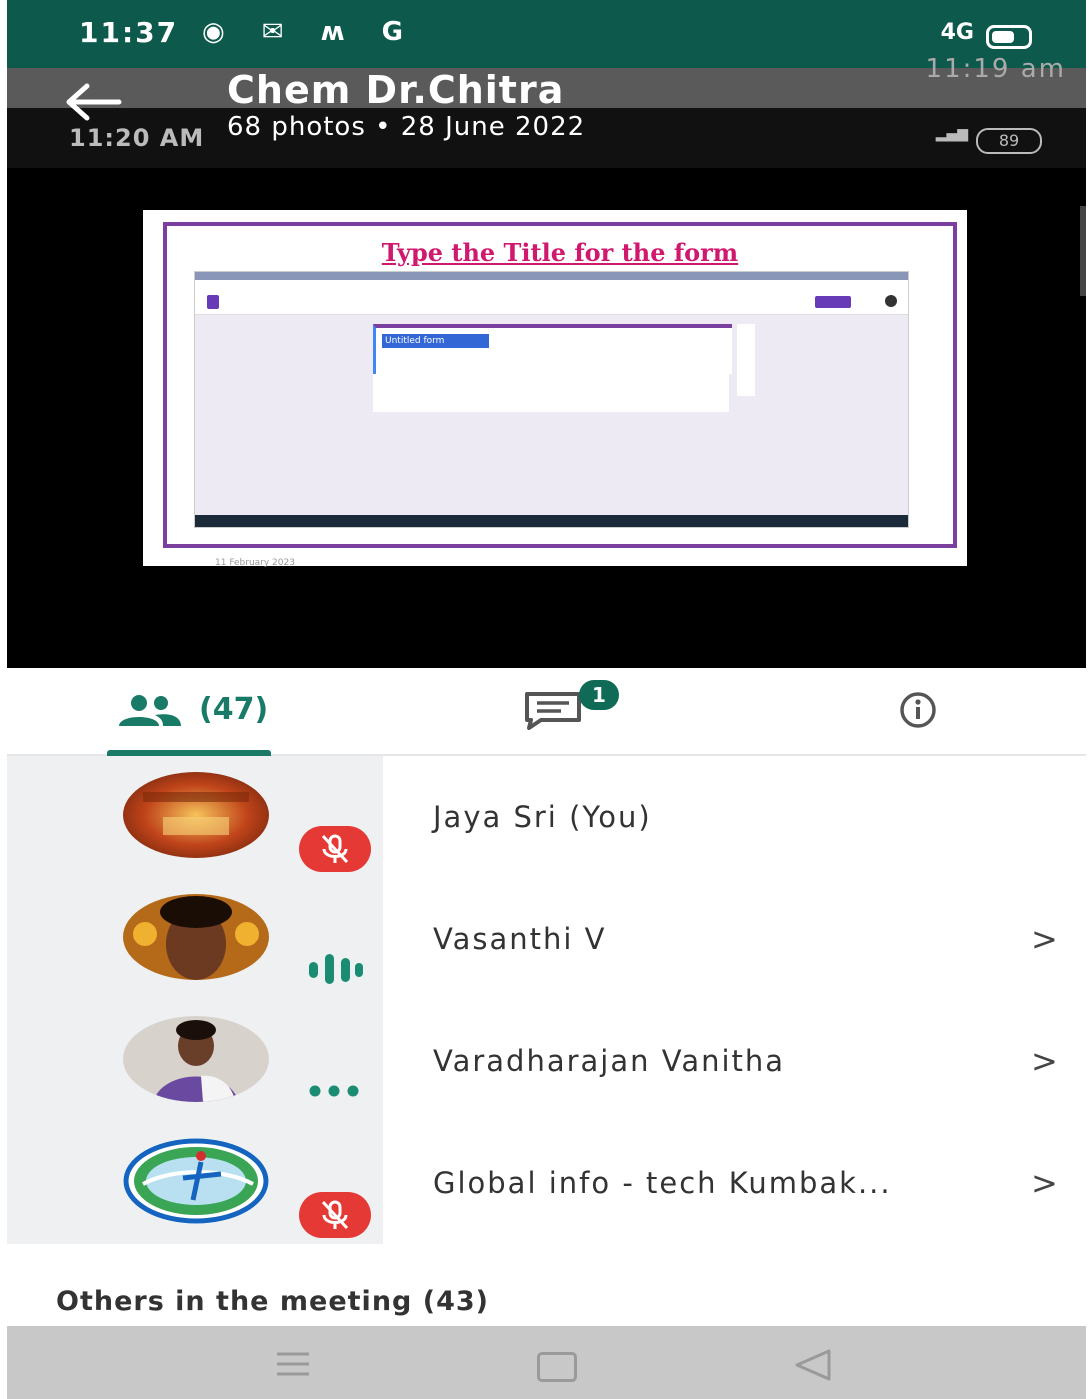 This screenshot has height=1399, width=1090. What do you see at coordinates (435, 341) in the screenshot?
I see `form-title-field: Untitled form` at bounding box center [435, 341].